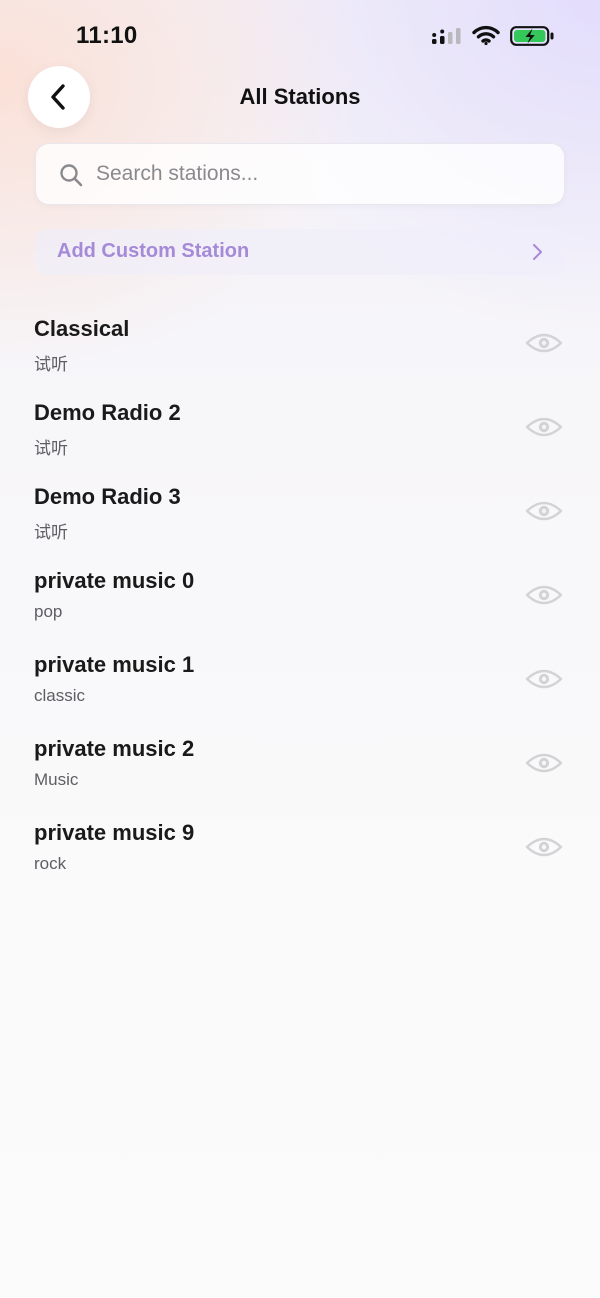  Describe the element at coordinates (486, 35) in the screenshot. I see `wifi-icon` at that location.